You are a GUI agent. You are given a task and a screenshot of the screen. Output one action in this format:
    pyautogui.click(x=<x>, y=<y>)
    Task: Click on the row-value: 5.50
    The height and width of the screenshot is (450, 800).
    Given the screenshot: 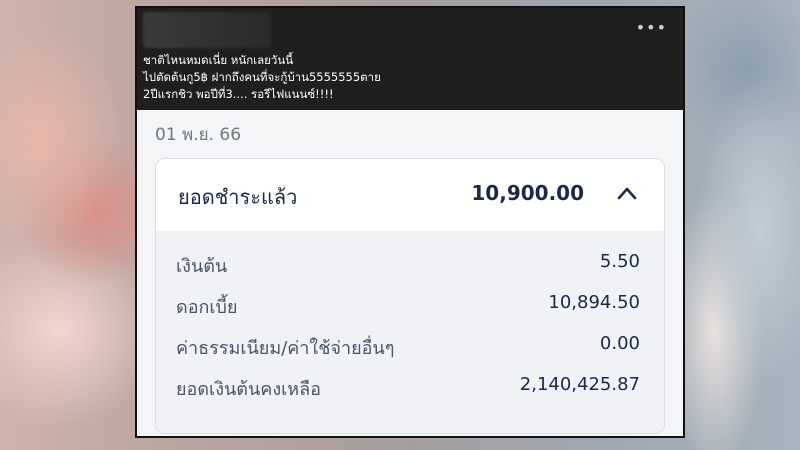 What is the action you would take?
    pyautogui.click(x=619, y=261)
    